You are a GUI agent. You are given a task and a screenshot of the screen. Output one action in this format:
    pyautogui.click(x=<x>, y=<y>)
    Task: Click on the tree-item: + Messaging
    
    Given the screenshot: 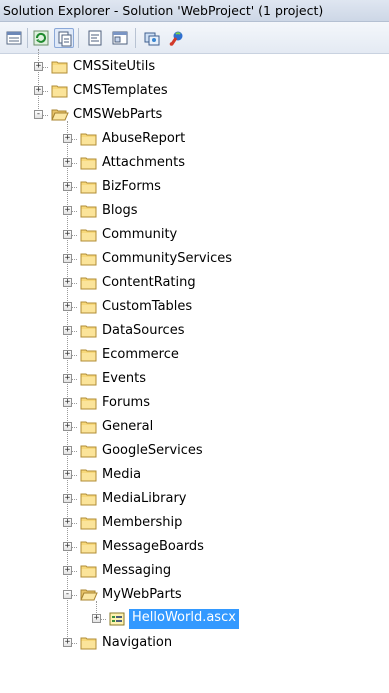 What is the action you would take?
    pyautogui.click(x=194, y=571)
    